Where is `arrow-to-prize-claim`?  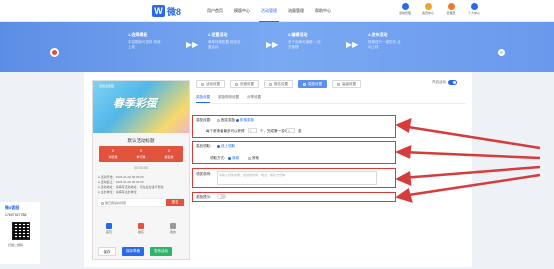
arrow-to-prize-claim is located at coordinates (471, 155).